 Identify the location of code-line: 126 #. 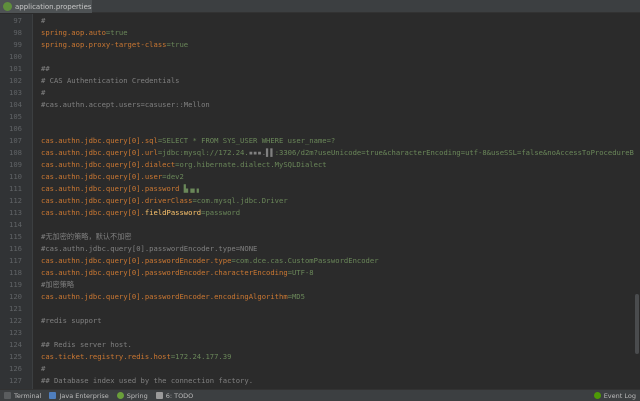
(320, 369).